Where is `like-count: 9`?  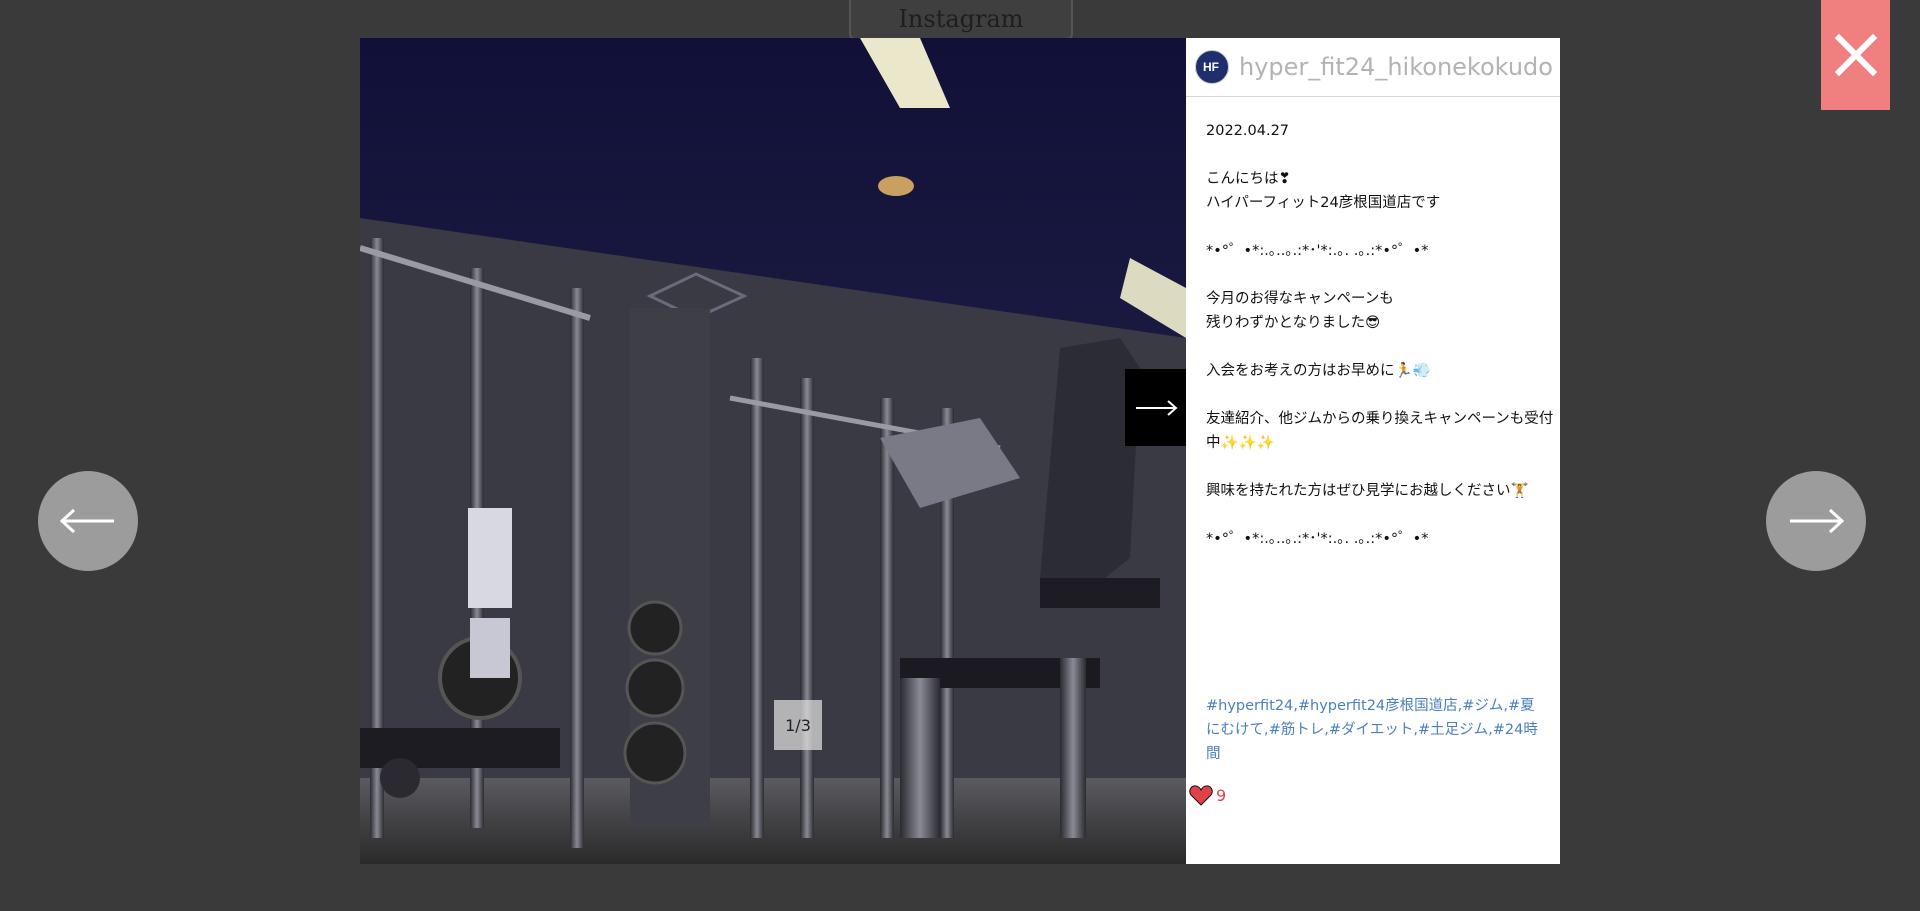 like-count: 9 is located at coordinates (1207, 795).